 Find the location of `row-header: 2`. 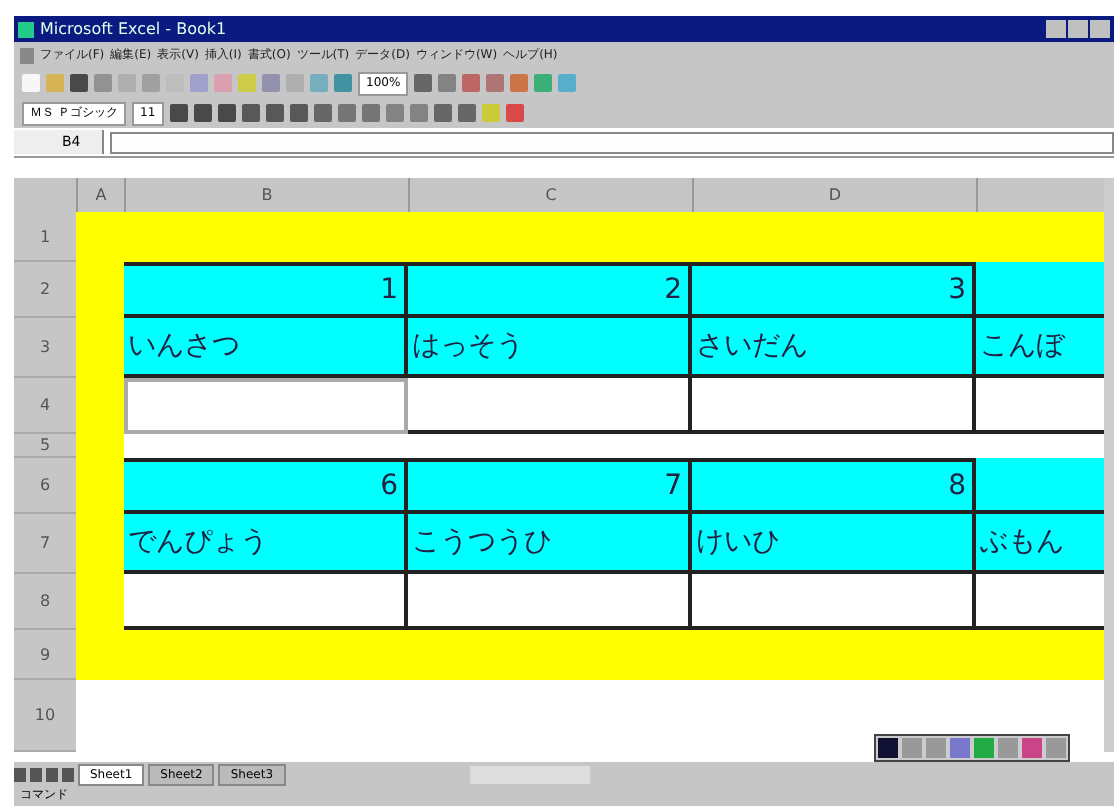

row-header: 2 is located at coordinates (45, 290).